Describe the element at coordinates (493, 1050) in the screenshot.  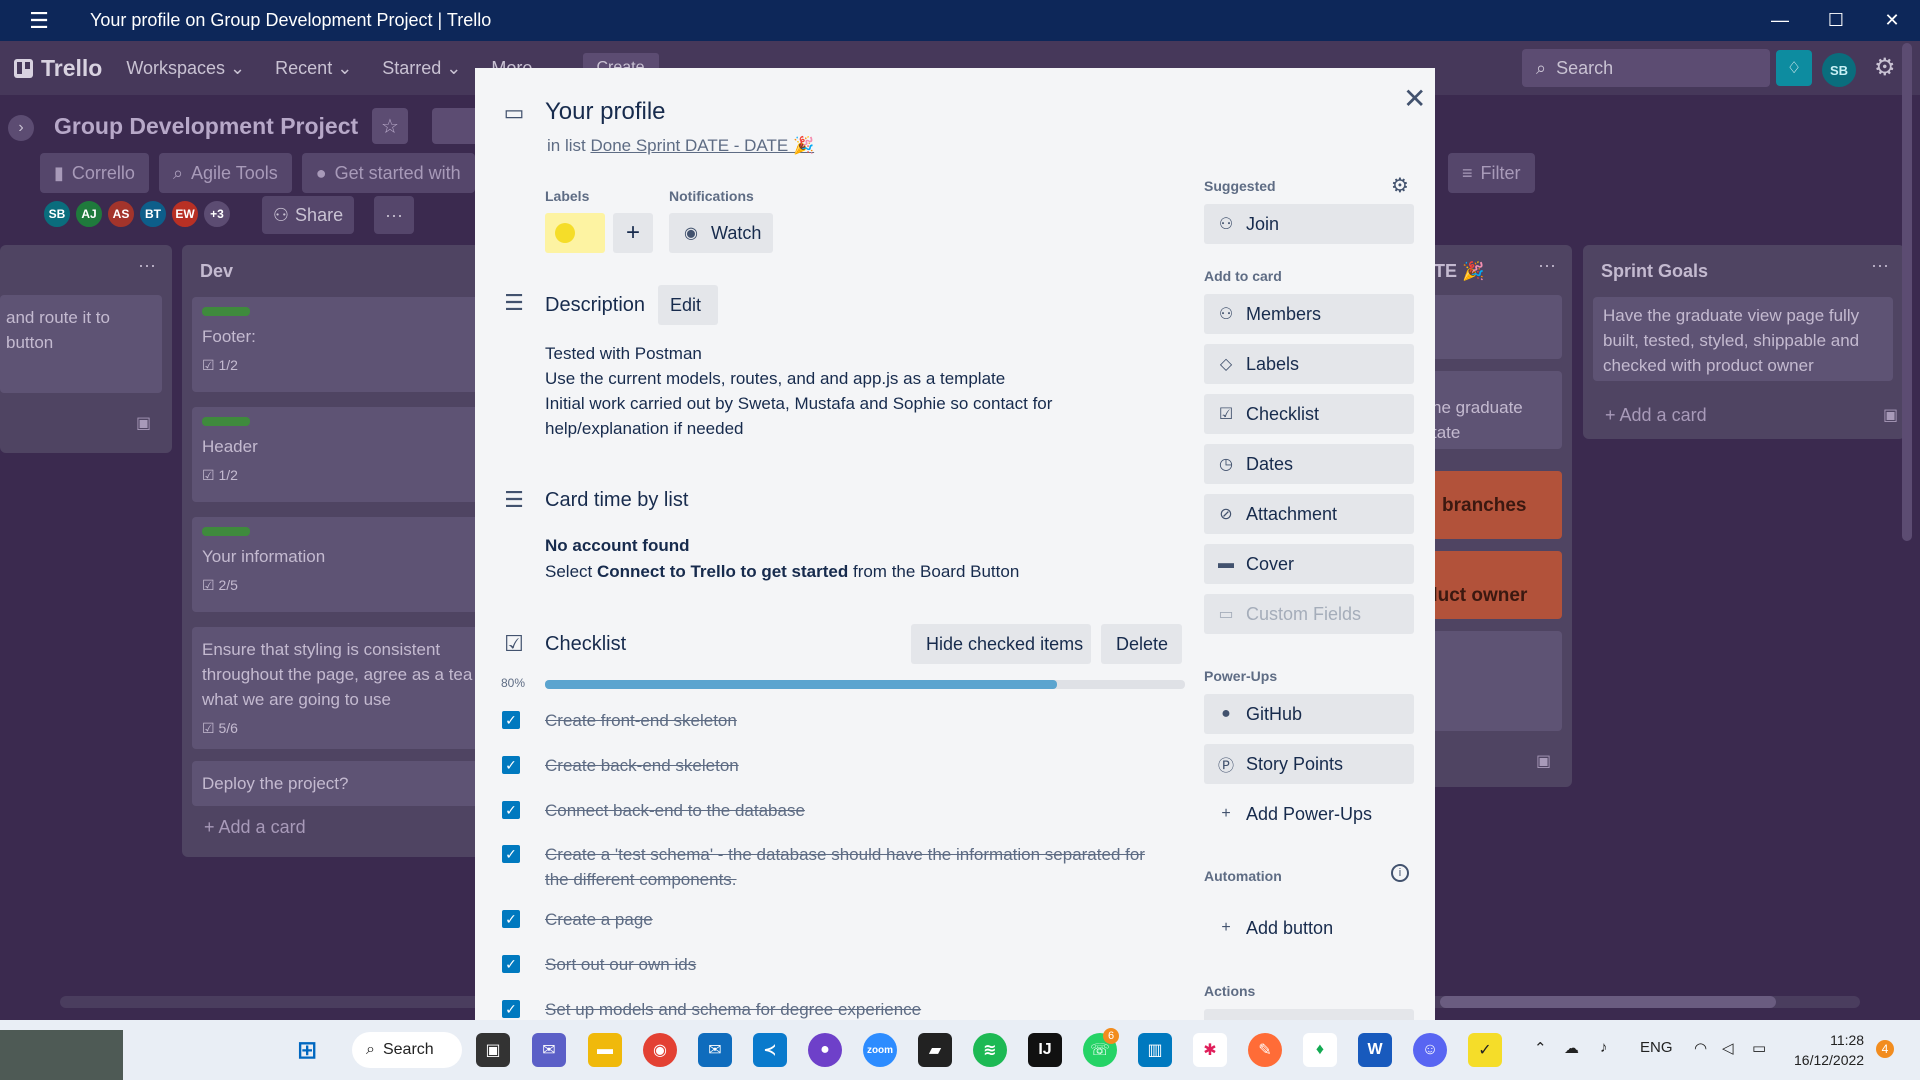
I see `task-view-icon: ▣` at that location.